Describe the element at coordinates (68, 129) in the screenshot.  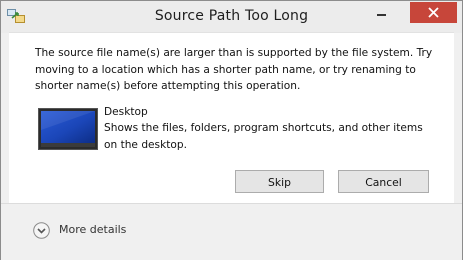
I see `desktop-icon` at that location.